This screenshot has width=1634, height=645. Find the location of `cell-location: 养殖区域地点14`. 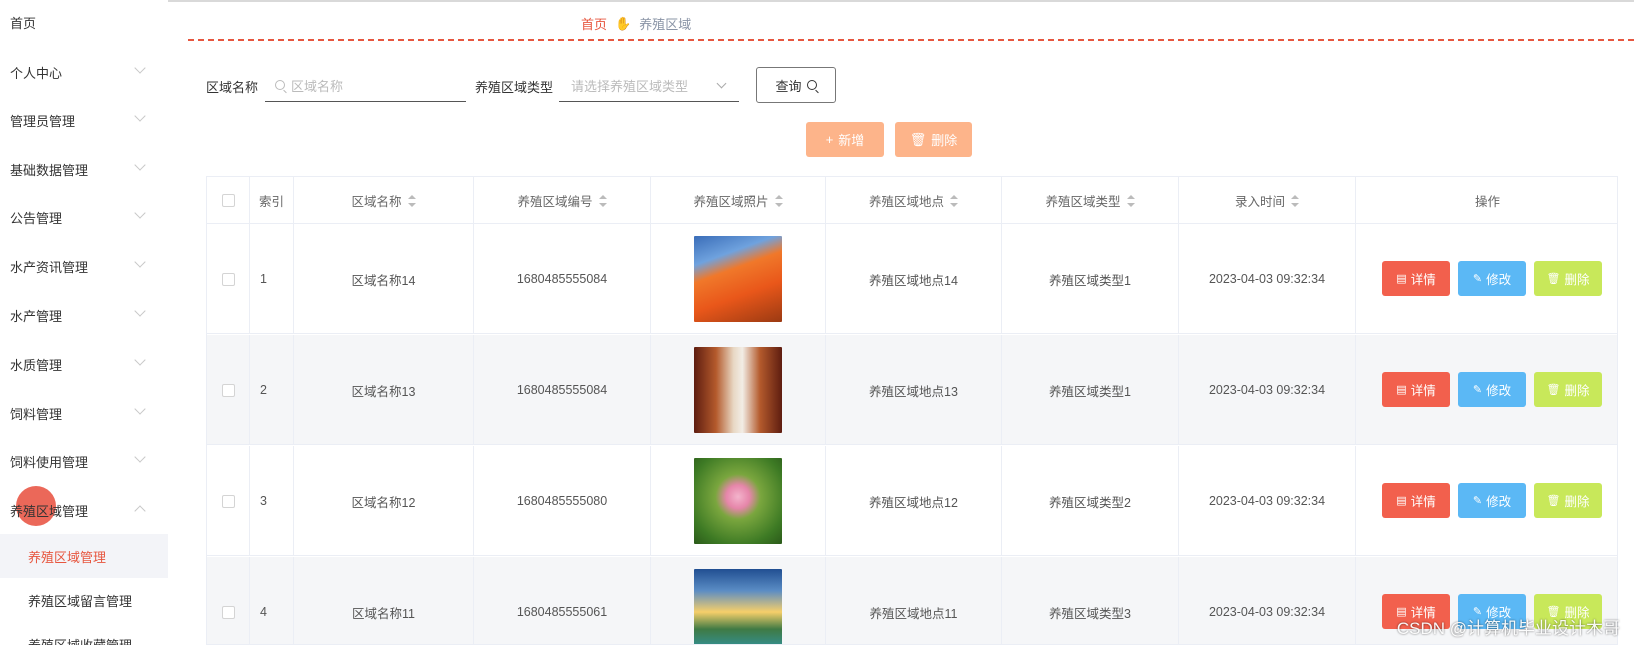

cell-location: 养殖区域地点14 is located at coordinates (914, 279).